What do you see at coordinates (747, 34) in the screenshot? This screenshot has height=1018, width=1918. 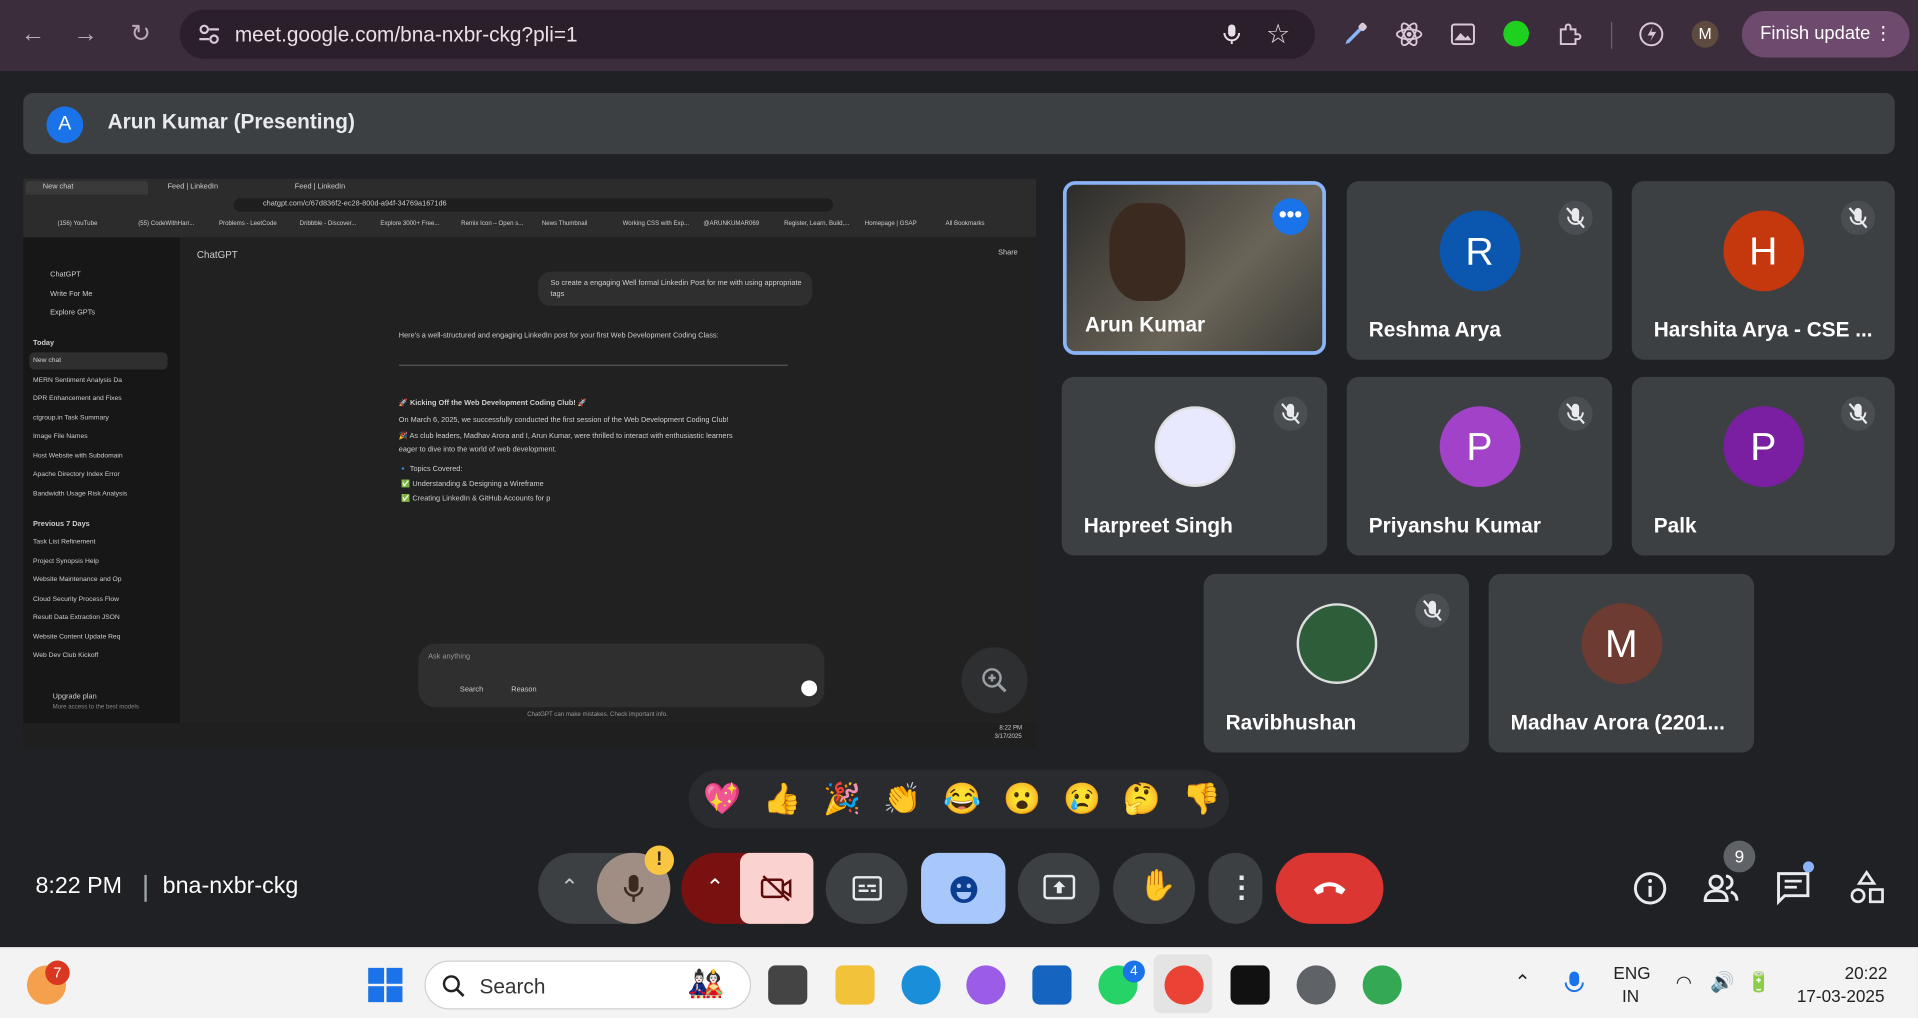 I see `address-bar: meet.google.com/bna-nxbr-ckg?pli=1 ☆` at bounding box center [747, 34].